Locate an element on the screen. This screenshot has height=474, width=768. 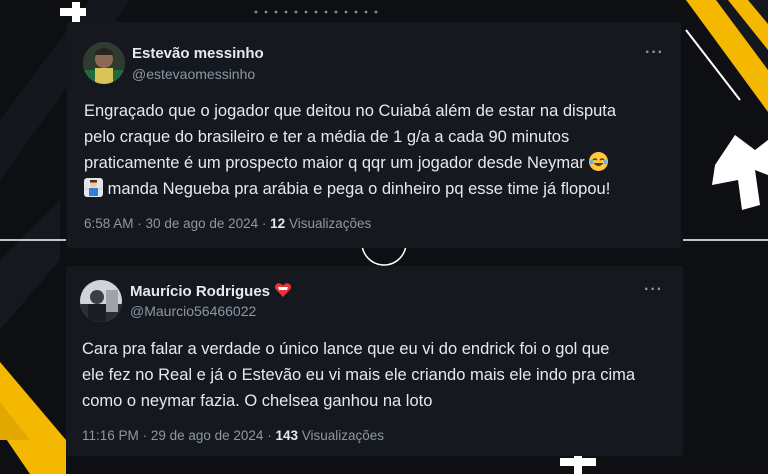
views-count: 12 is located at coordinates (278, 223).